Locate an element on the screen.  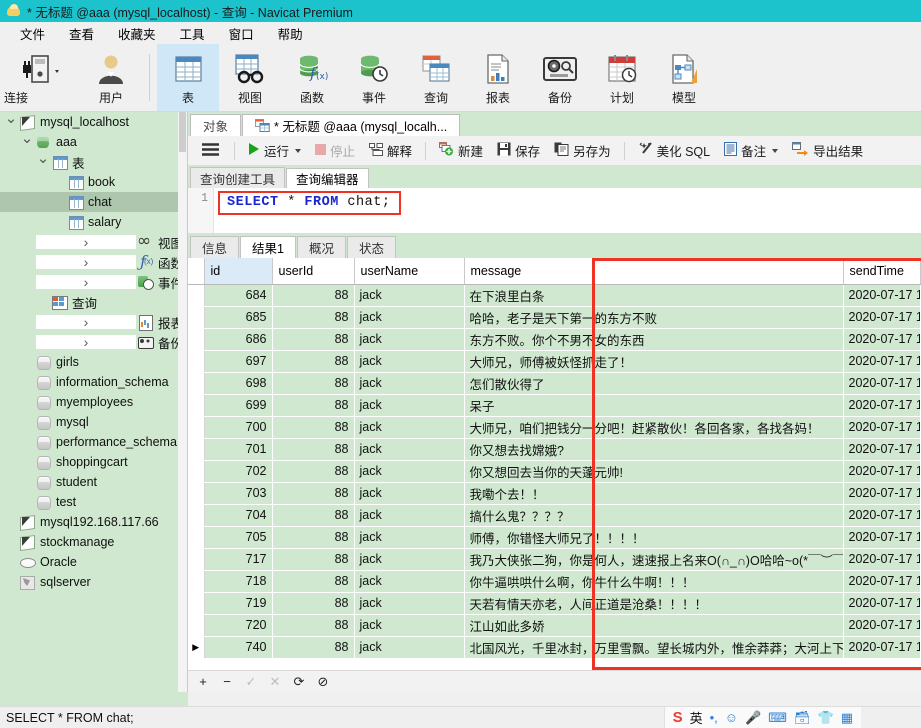
cell-message: 我乃大侠张二狗，你是何人，速速报上名来O(∩_∩)O哈哈~o(*￣︶￣* is located at coordinates (654, 559).